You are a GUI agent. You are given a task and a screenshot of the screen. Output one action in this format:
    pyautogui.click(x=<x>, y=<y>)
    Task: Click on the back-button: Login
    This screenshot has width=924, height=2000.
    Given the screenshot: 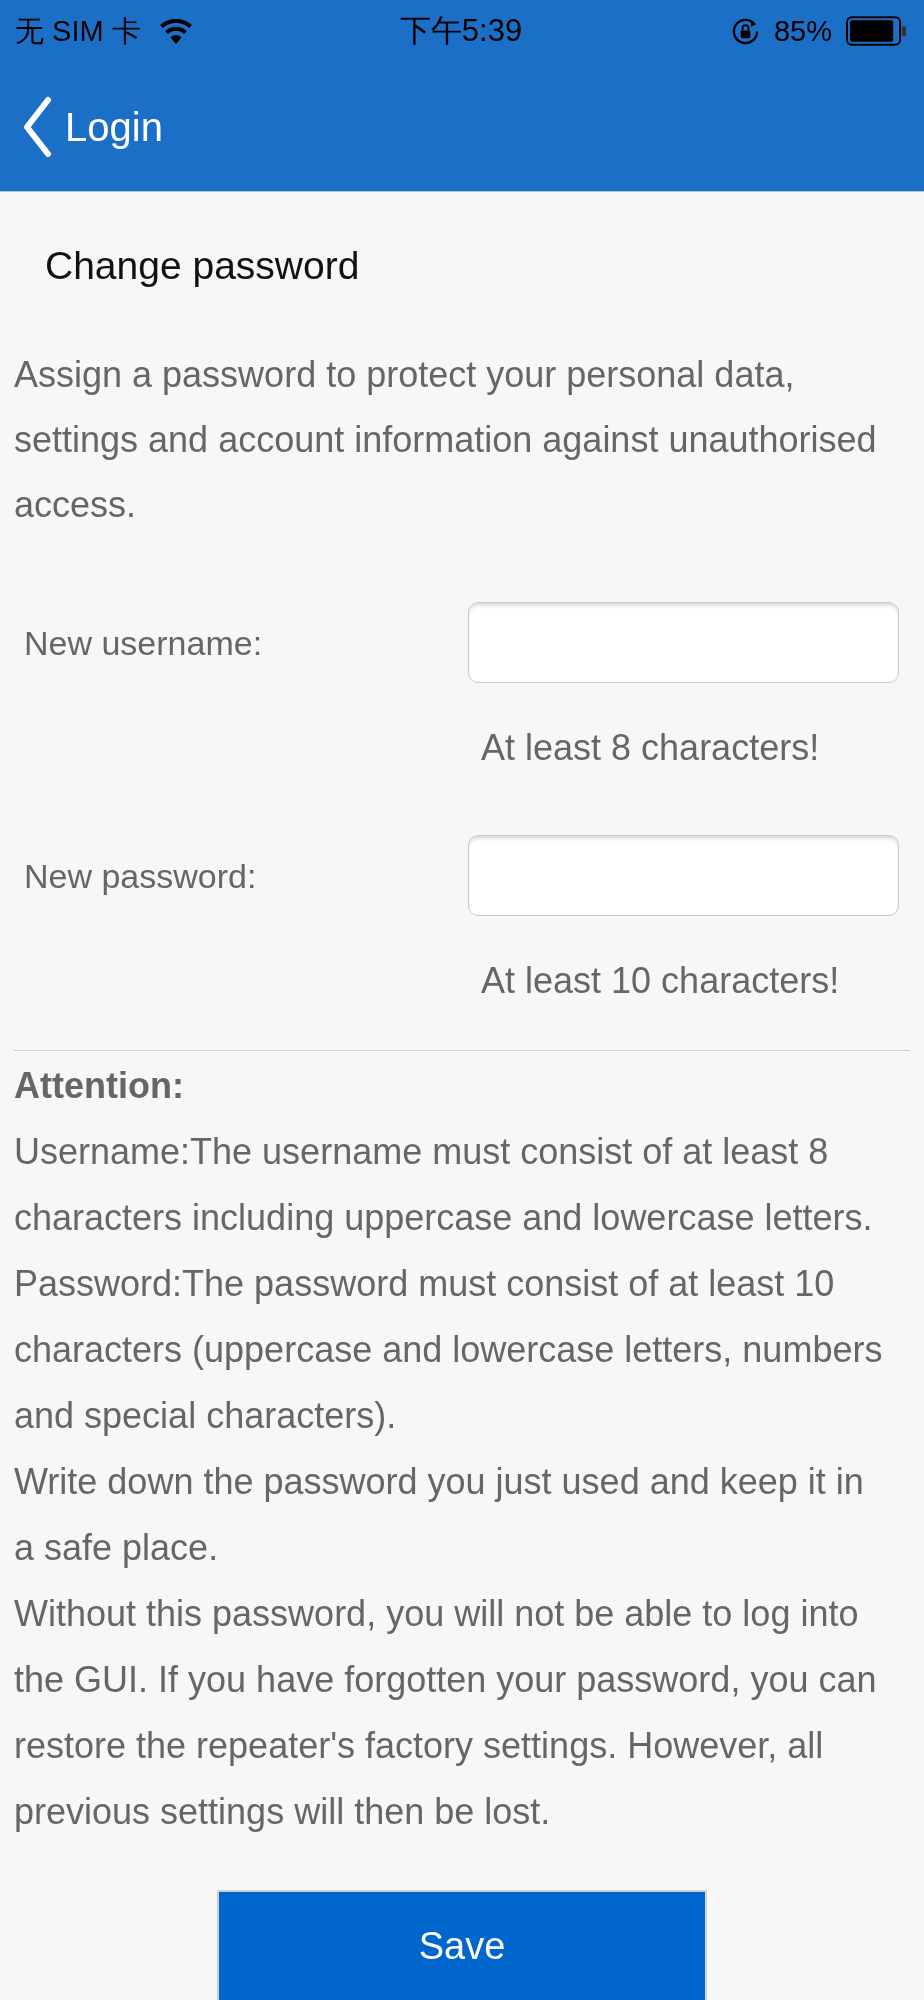 What is the action you would take?
    pyautogui.click(x=92, y=126)
    